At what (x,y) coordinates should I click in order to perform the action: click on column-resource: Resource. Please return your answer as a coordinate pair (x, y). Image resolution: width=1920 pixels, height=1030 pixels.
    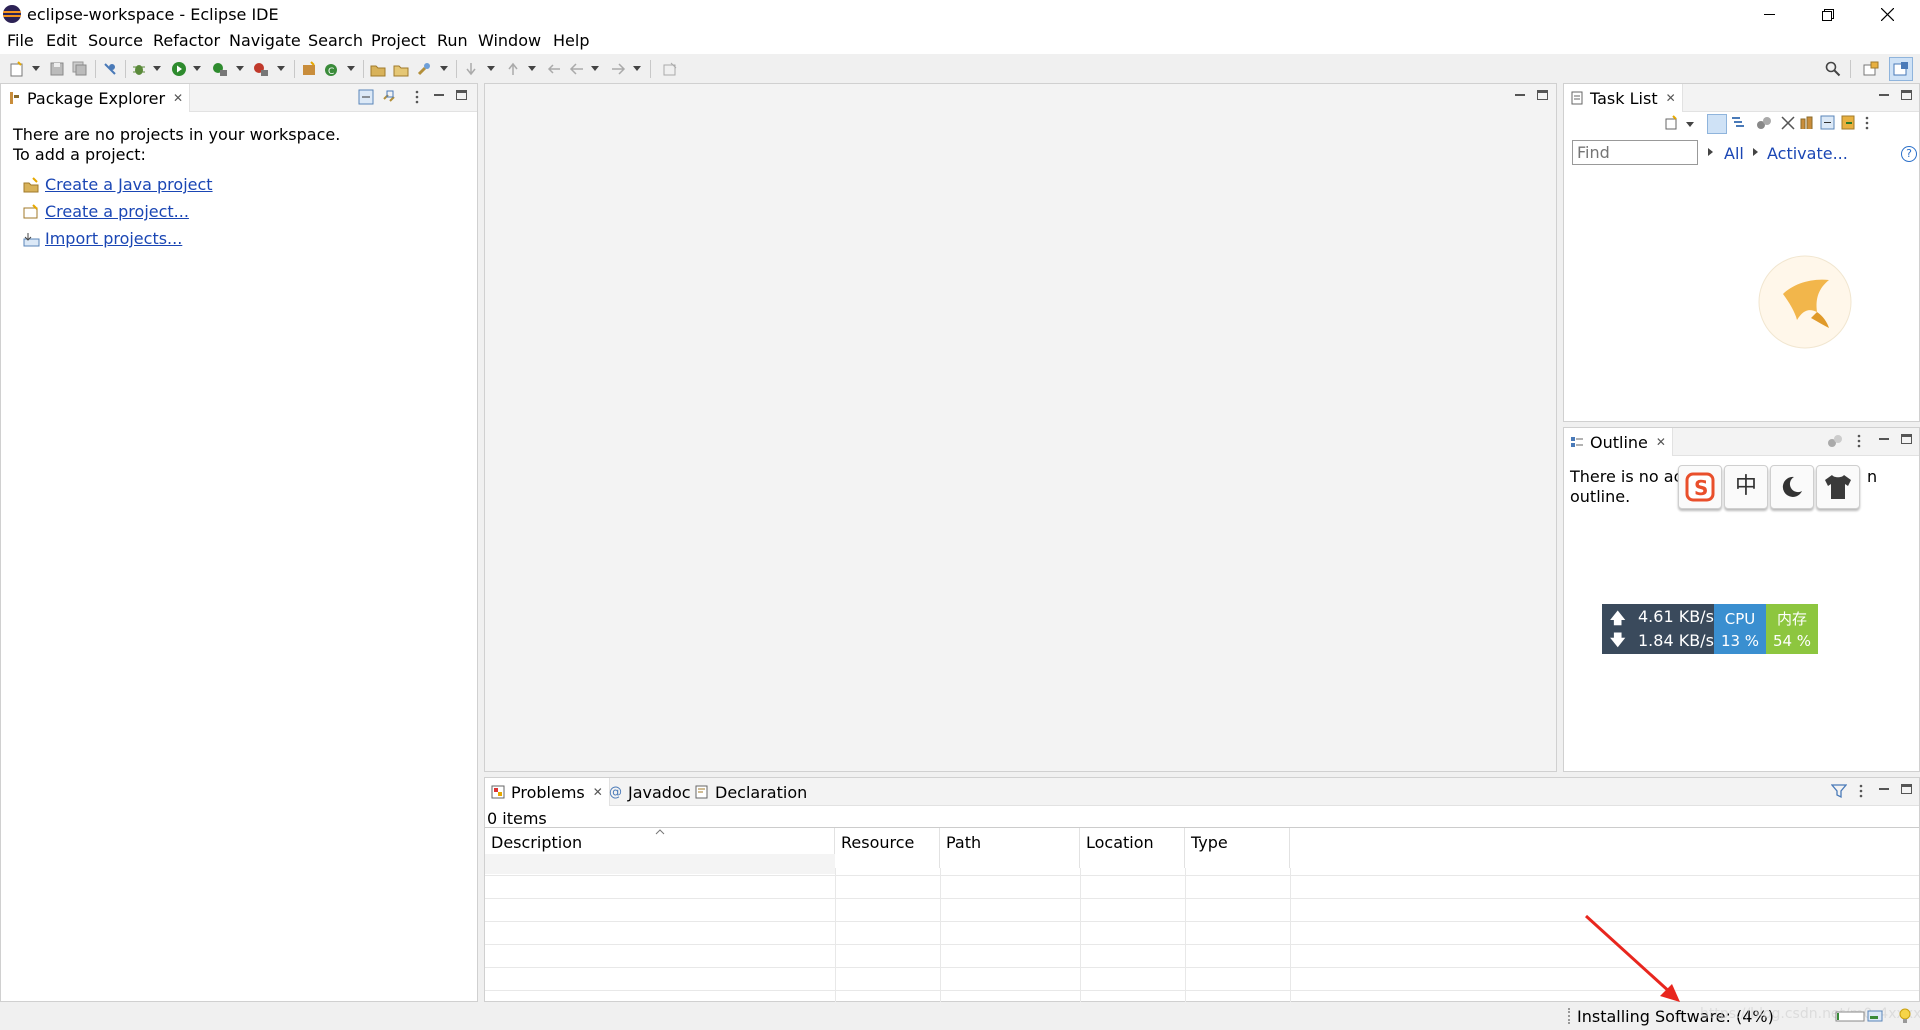
    Looking at the image, I should click on (887, 848).